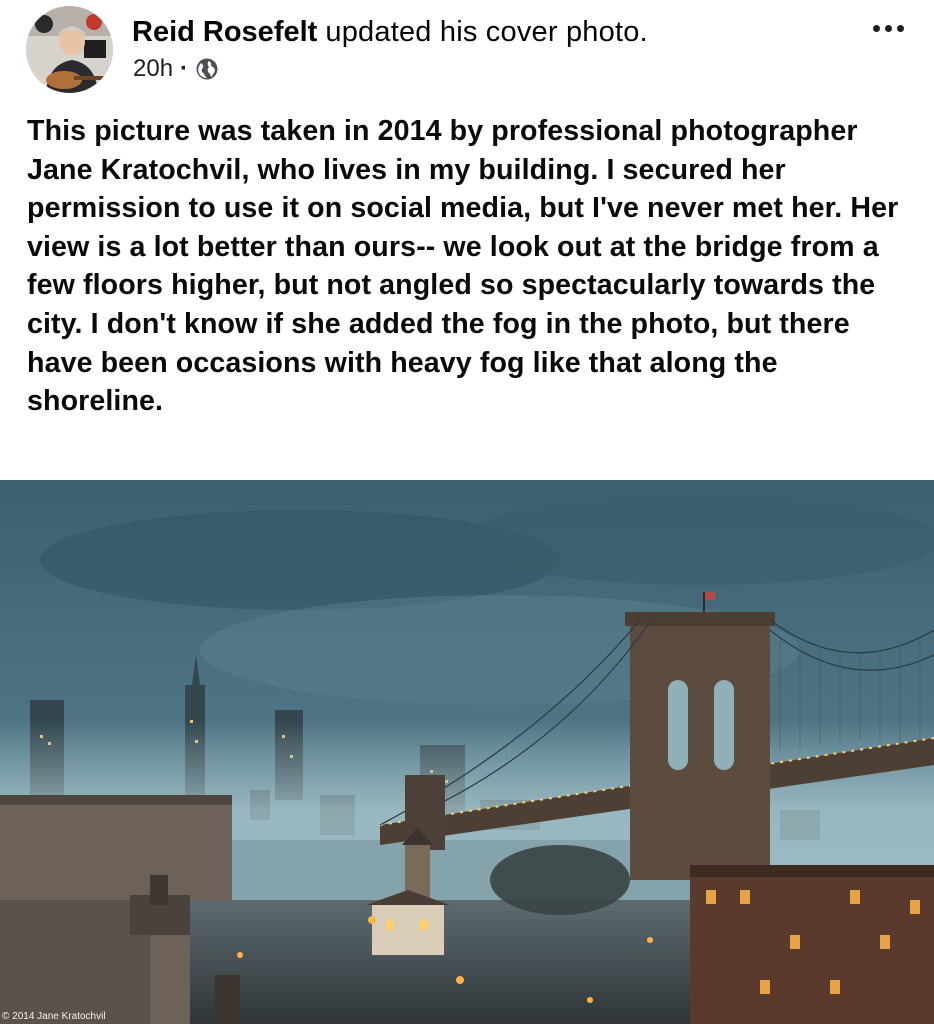 This screenshot has height=1024, width=934. I want to click on author-name-link: Reid Rosefelt, so click(224, 32).